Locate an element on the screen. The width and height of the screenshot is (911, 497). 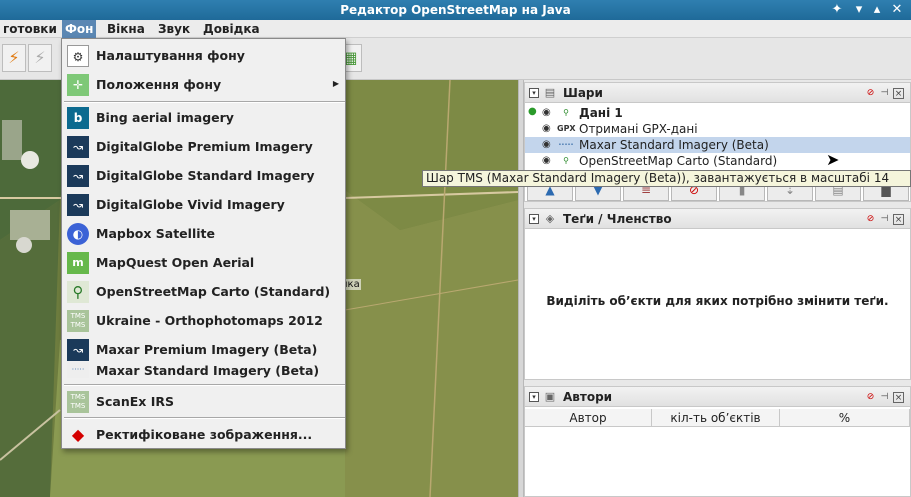
window-title: Редактор OpenStreetMap на Java is located at coordinates (455, 10).